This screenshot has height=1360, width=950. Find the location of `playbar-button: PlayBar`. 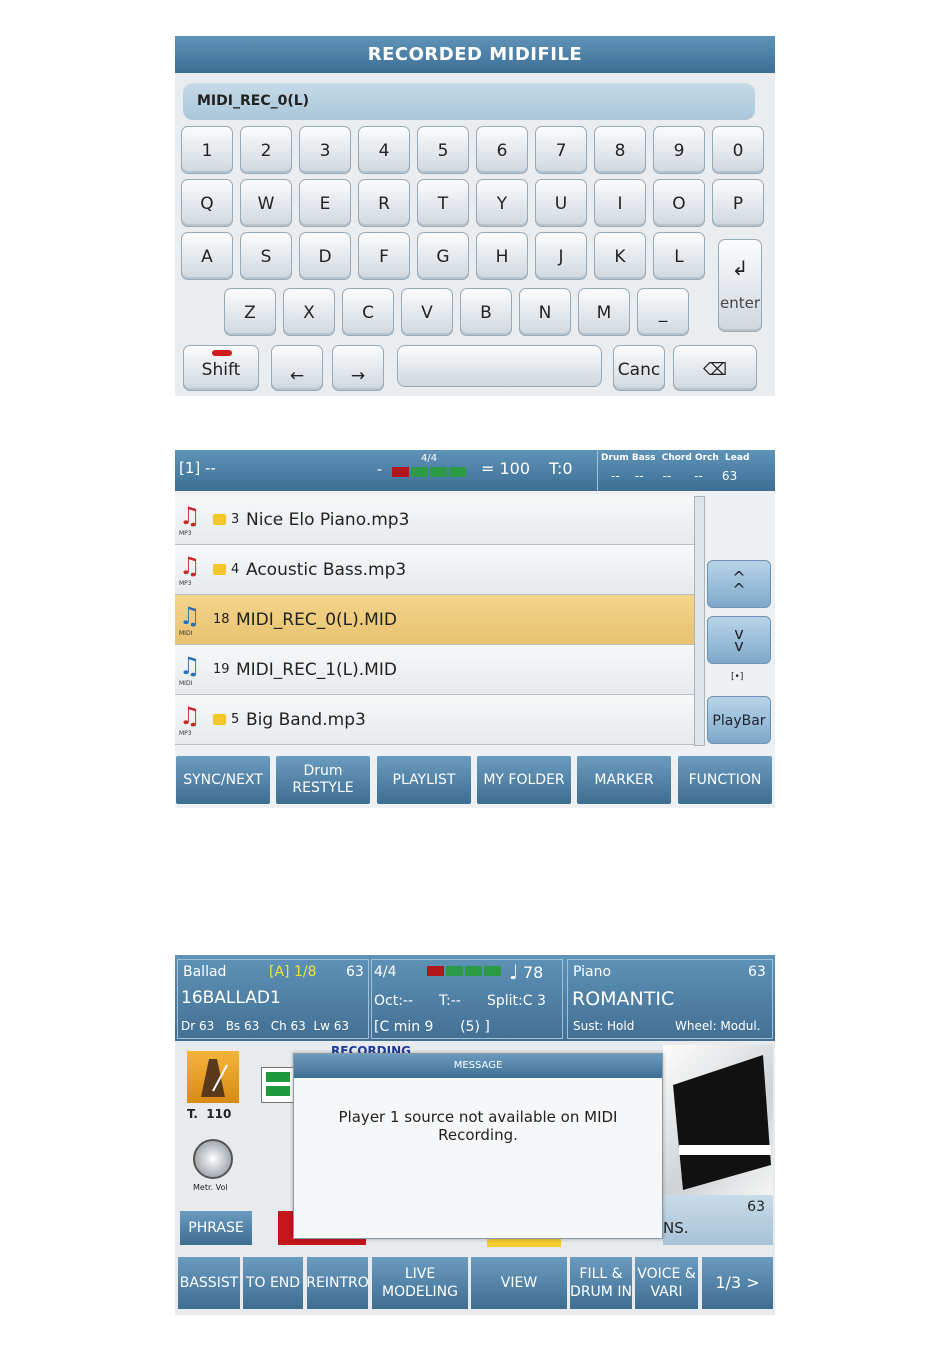

playbar-button: PlayBar is located at coordinates (739, 720).